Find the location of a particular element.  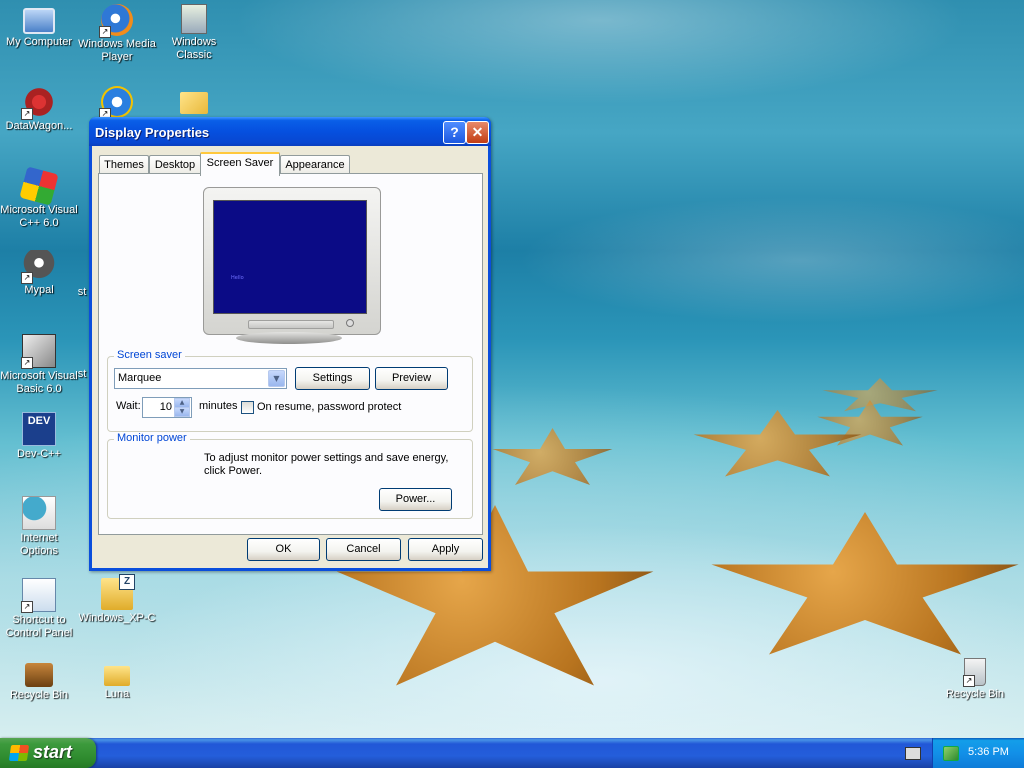

desktop-icon-internet-explorer: ↗ is located at coordinates (117, 103).